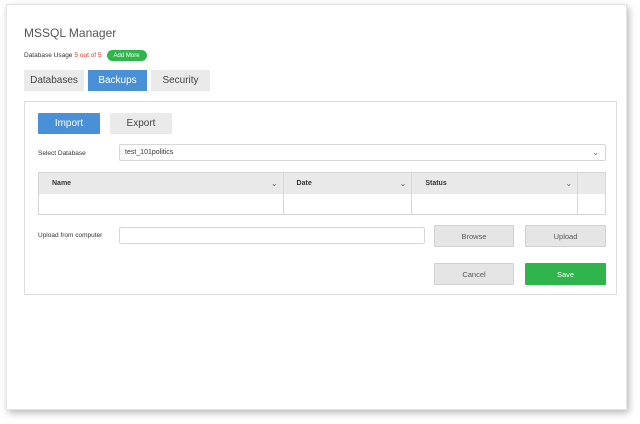 The image size is (640, 424). Describe the element at coordinates (126, 55) in the screenshot. I see `add-more-button: Add More` at that location.